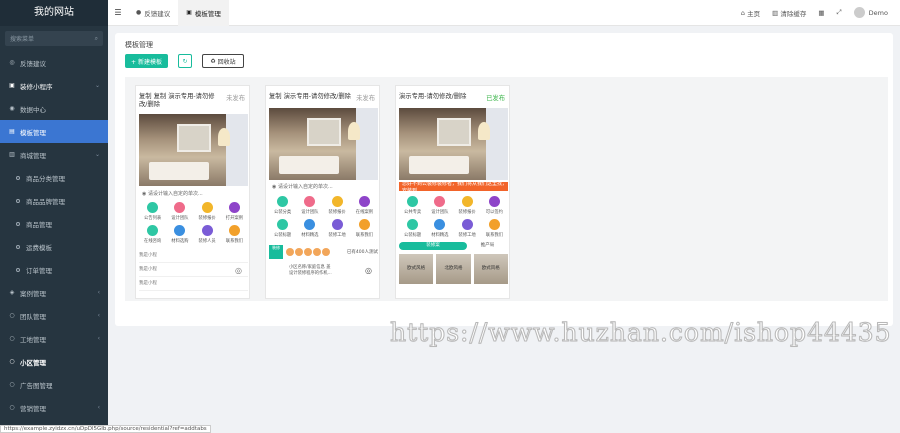  I want to click on promo-info: 小区名称/家庭信息 盖 设计装修程序的作机... ◎, so click(323, 273).